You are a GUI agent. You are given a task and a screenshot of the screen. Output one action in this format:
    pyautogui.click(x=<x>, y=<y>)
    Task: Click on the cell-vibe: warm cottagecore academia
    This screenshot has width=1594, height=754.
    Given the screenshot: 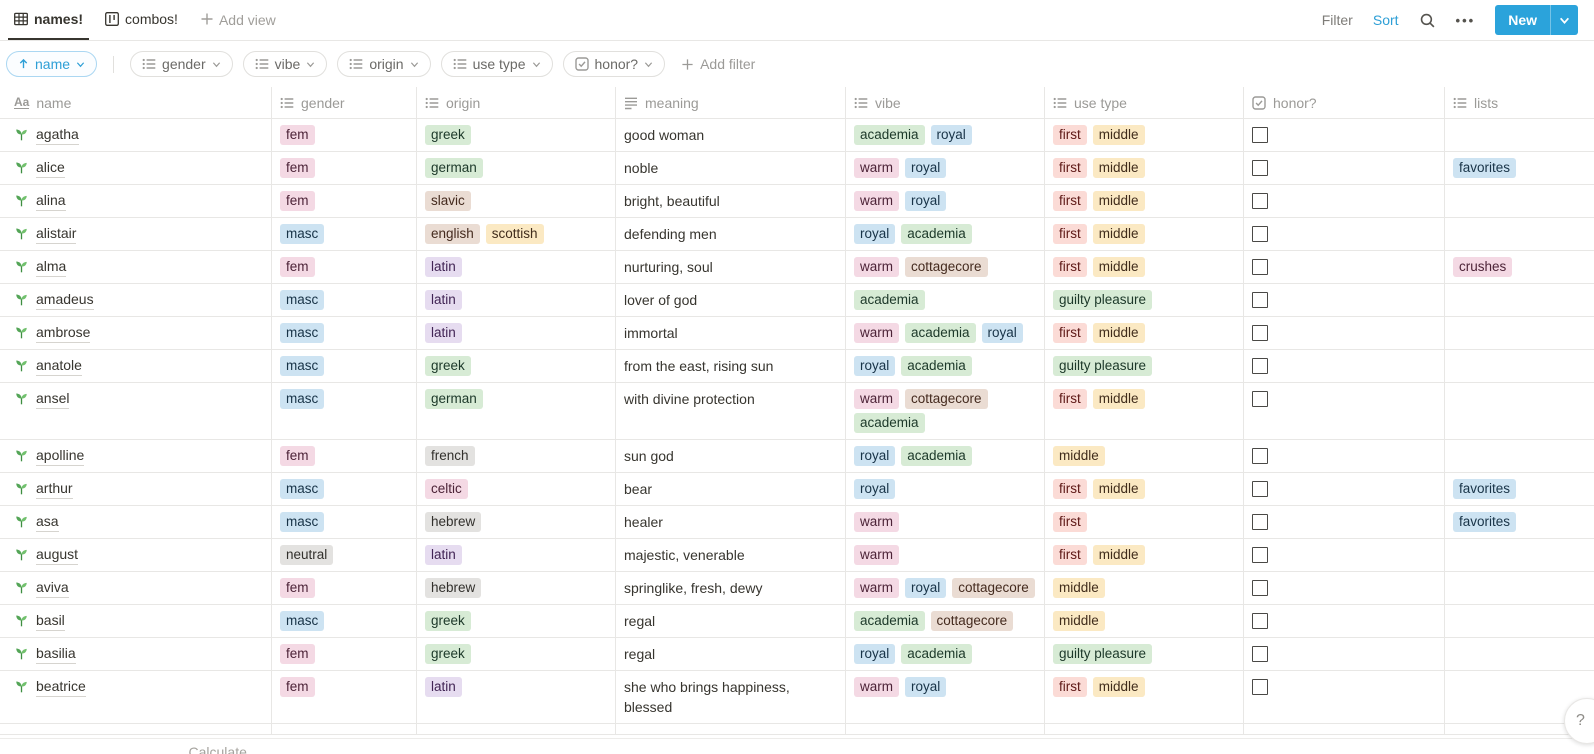 What is the action you would take?
    pyautogui.click(x=945, y=411)
    